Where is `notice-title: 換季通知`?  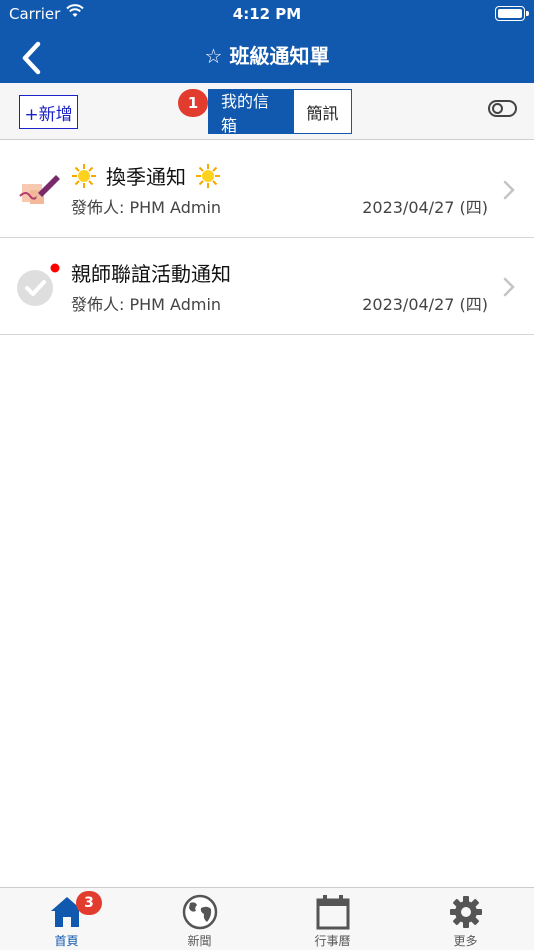
notice-title: 換季通知 is located at coordinates (146, 177).